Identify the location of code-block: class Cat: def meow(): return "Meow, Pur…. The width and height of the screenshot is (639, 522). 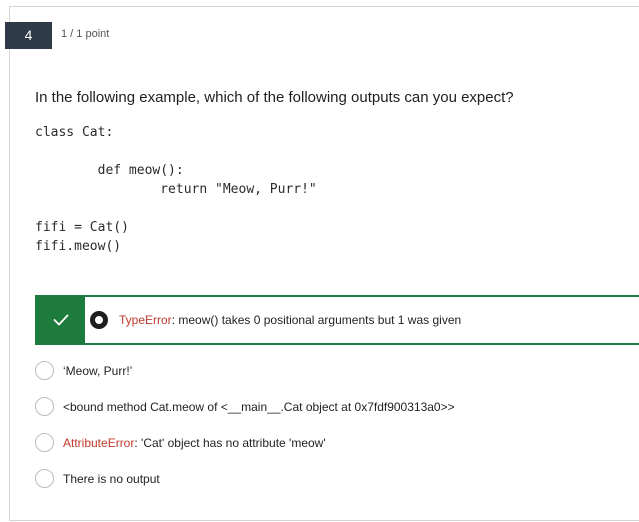
(176, 188).